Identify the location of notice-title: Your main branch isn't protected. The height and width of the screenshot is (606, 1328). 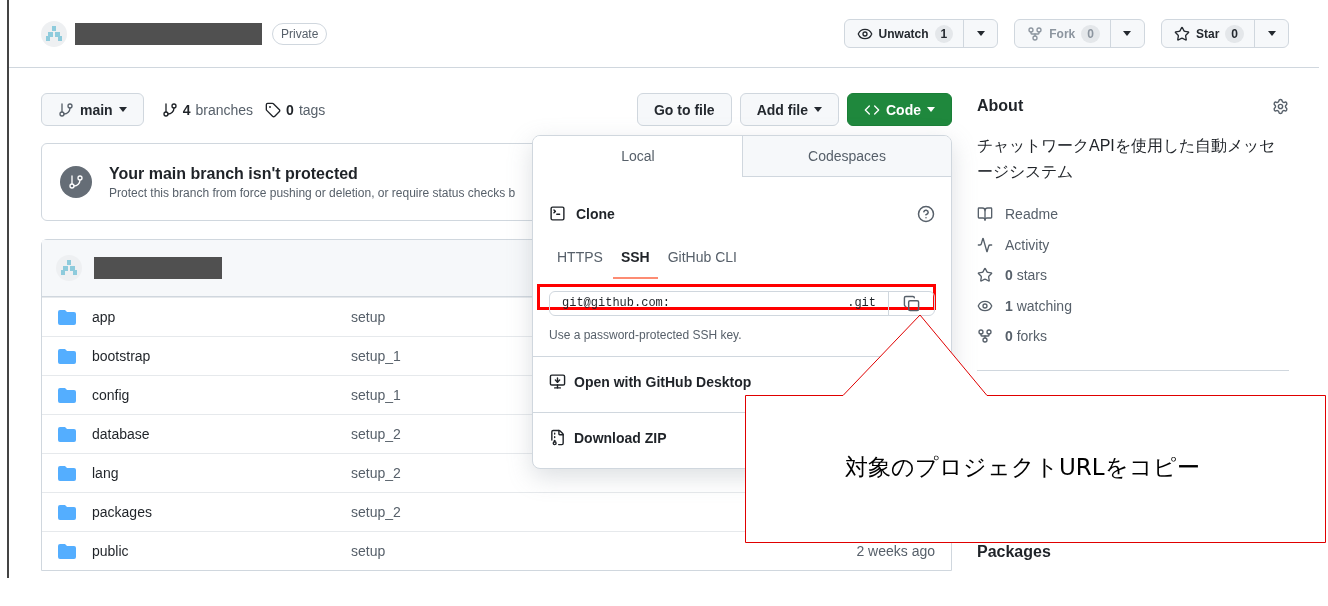
(234, 173).